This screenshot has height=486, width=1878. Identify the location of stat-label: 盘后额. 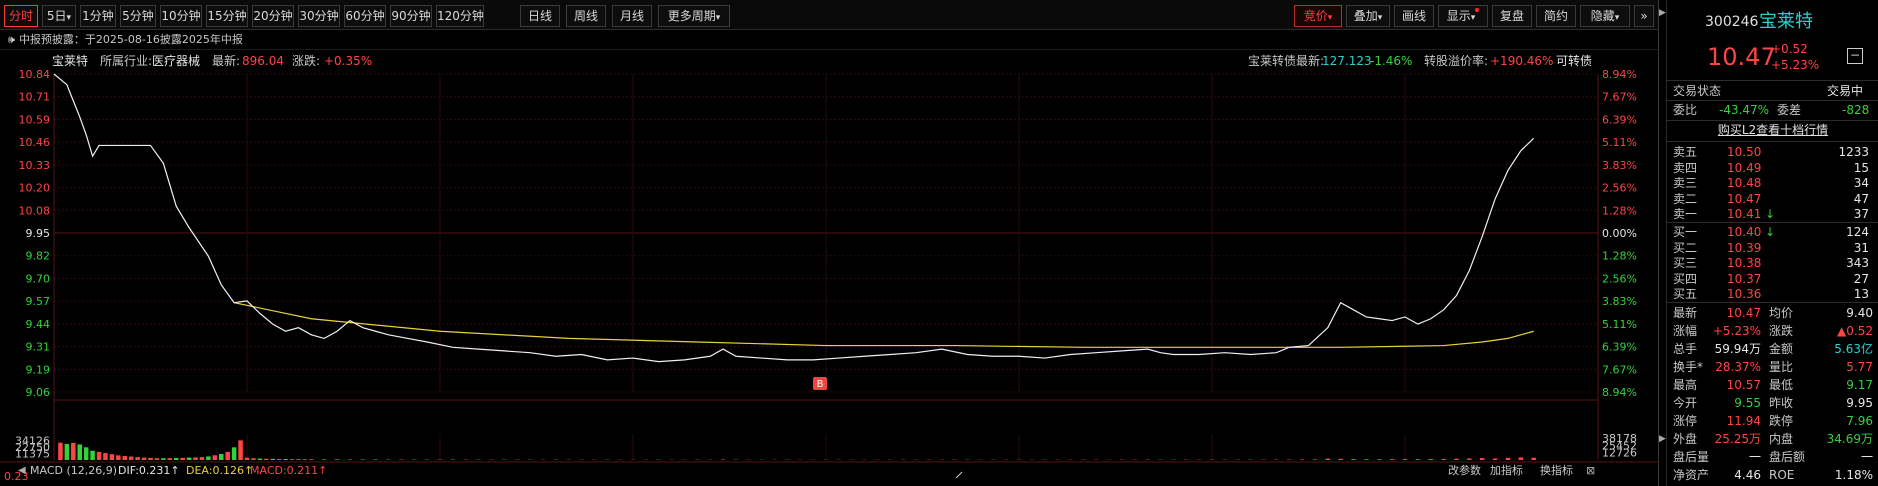
(1787, 457).